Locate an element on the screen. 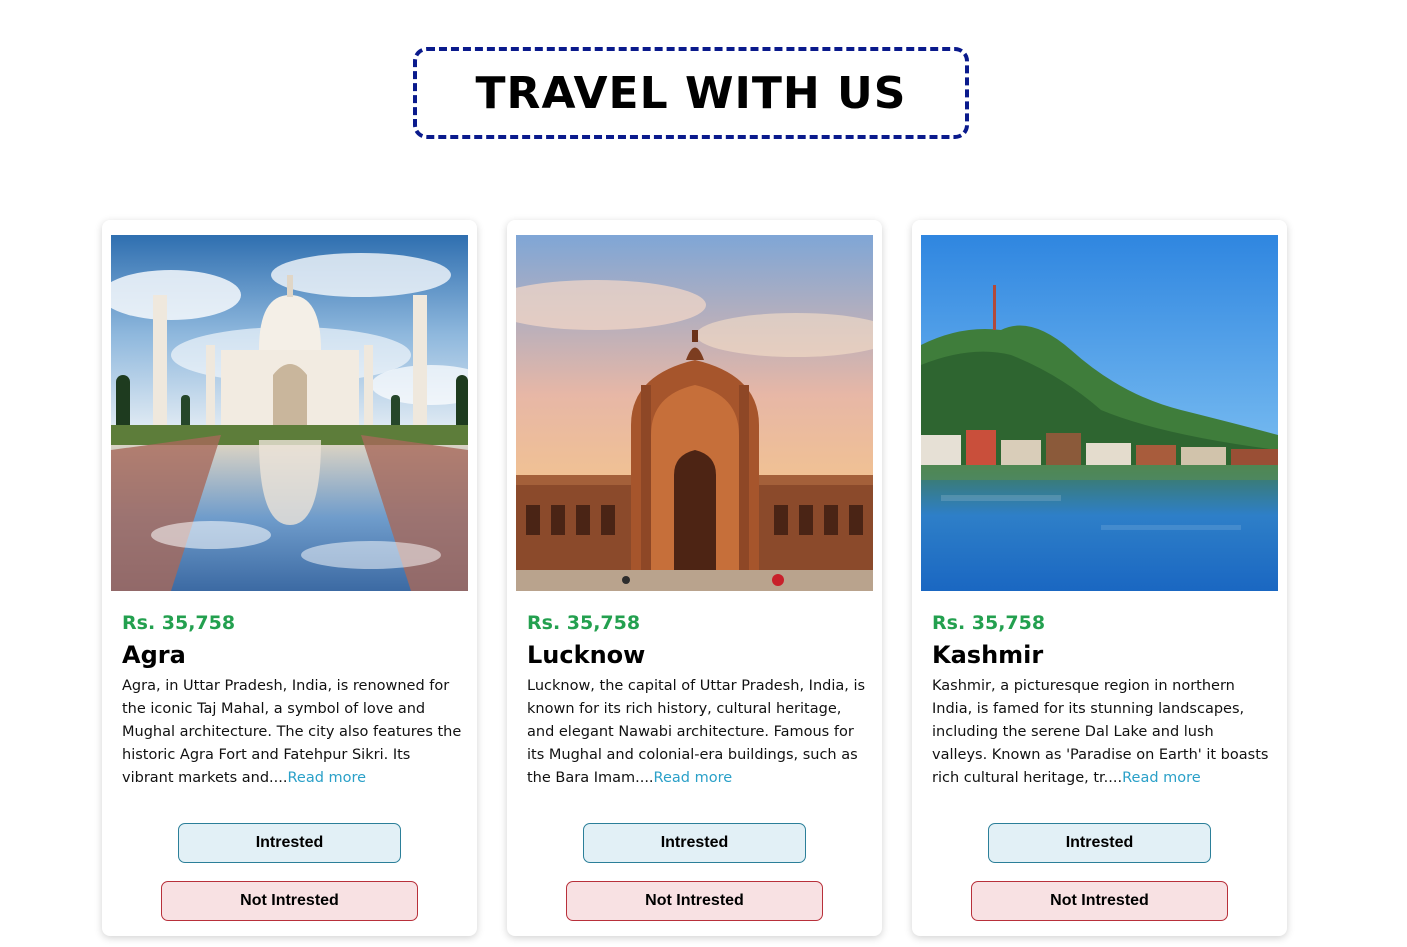 Image resolution: width=1407 pixels, height=947 pixels. taj-mahal-image is located at coordinates (289, 413).